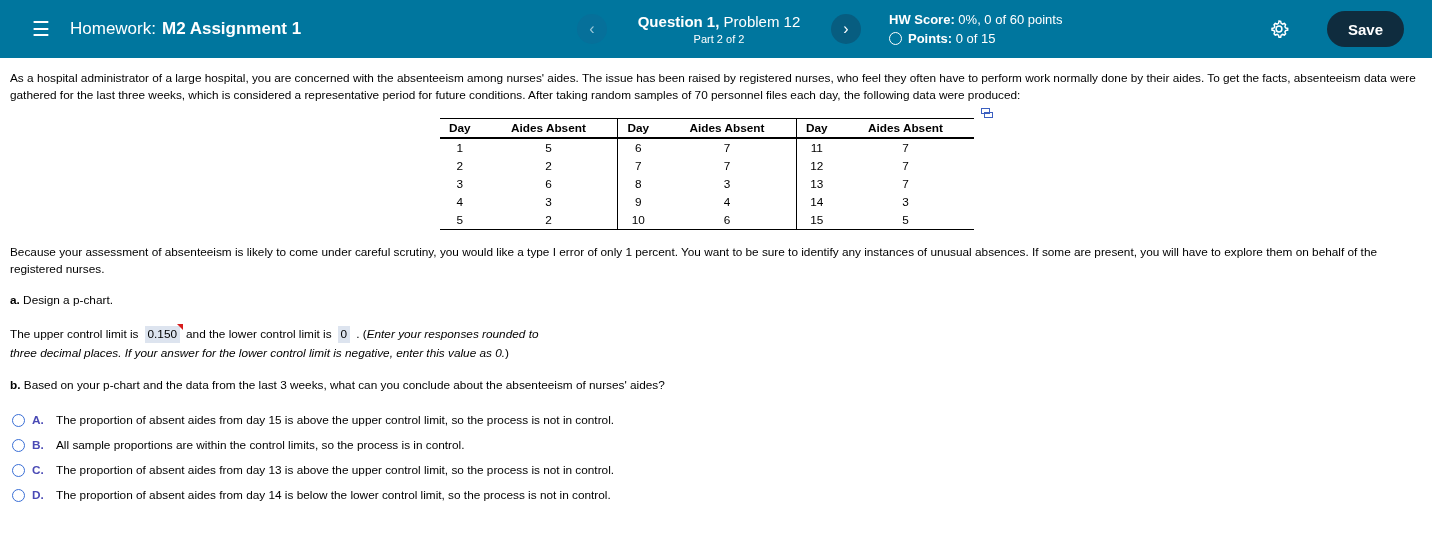 Image resolution: width=1432 pixels, height=545 pixels. Describe the element at coordinates (1365, 29) in the screenshot. I see `save-button: Save` at that location.